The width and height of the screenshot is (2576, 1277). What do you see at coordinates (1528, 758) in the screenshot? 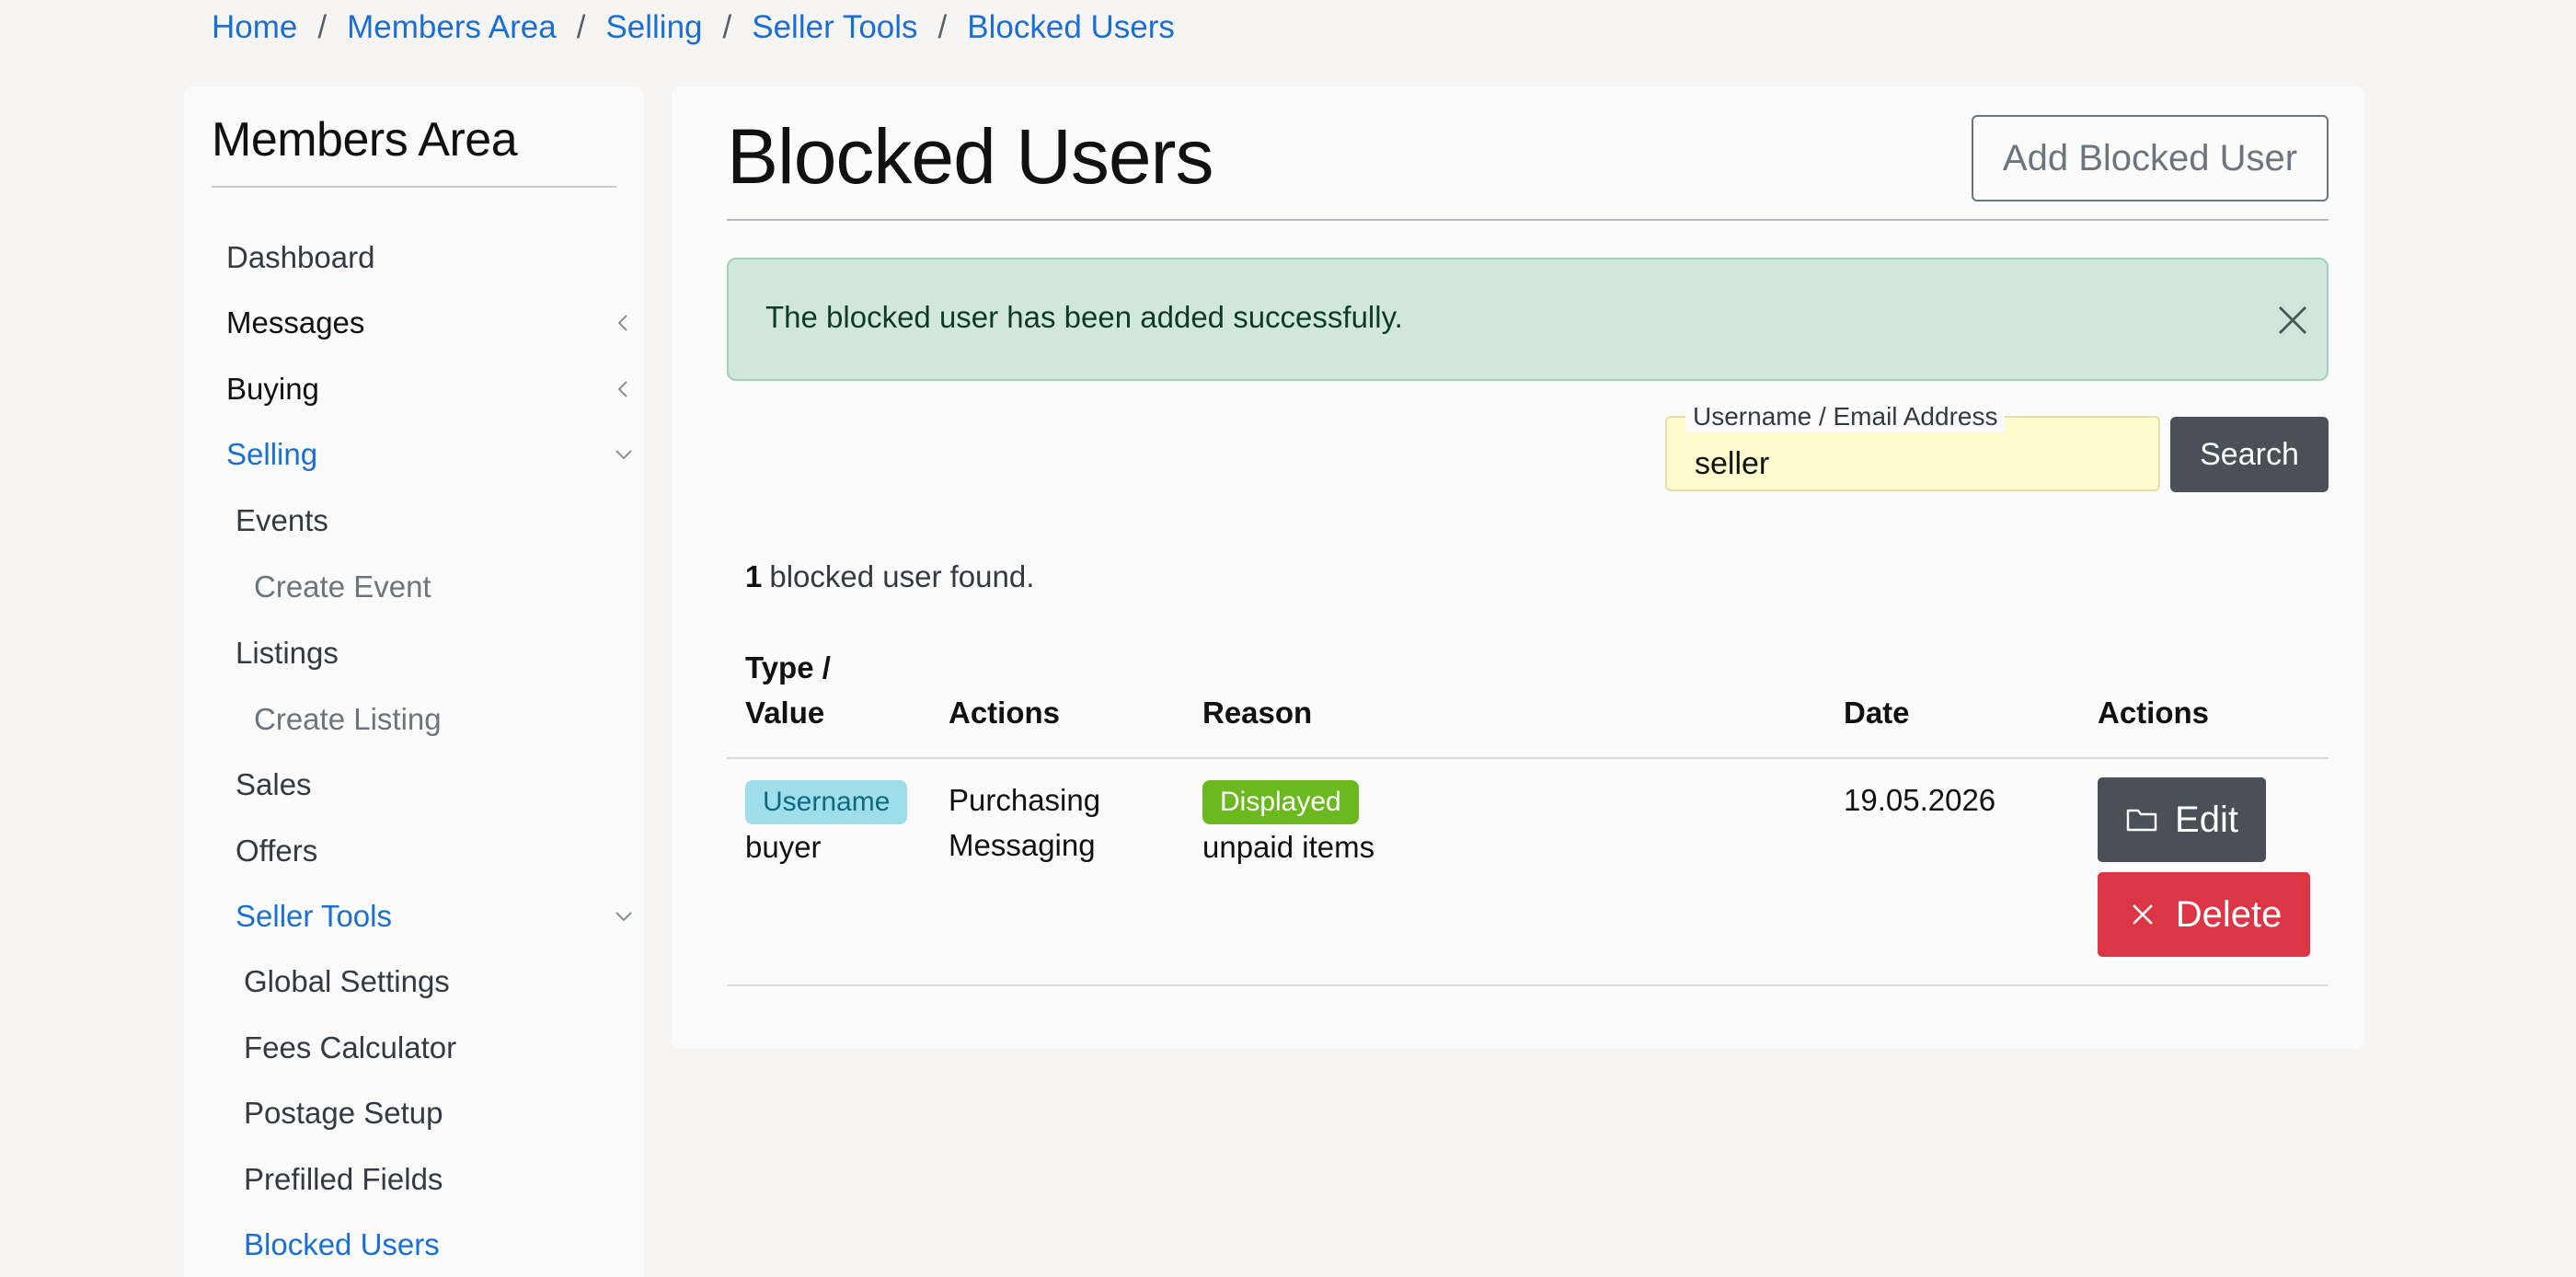
I see `table-header-divider` at bounding box center [1528, 758].